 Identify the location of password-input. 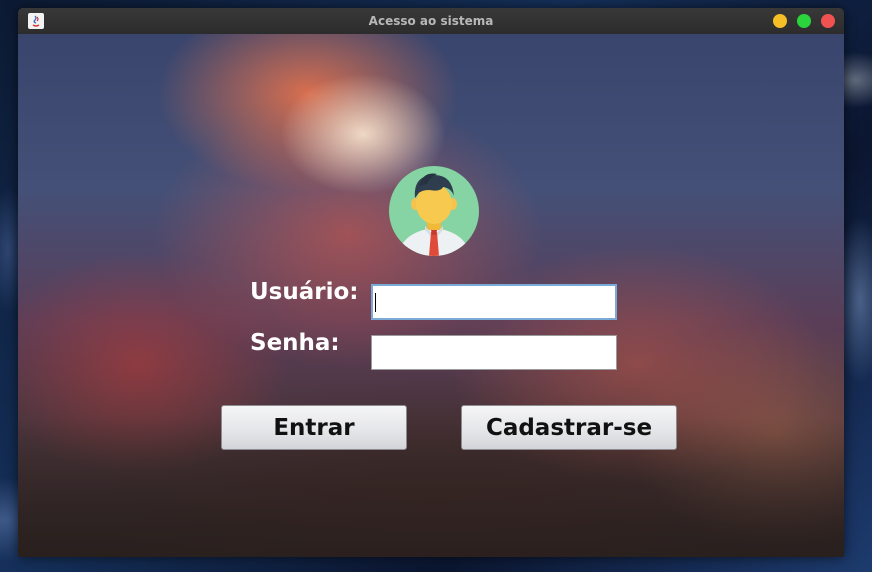
(494, 352).